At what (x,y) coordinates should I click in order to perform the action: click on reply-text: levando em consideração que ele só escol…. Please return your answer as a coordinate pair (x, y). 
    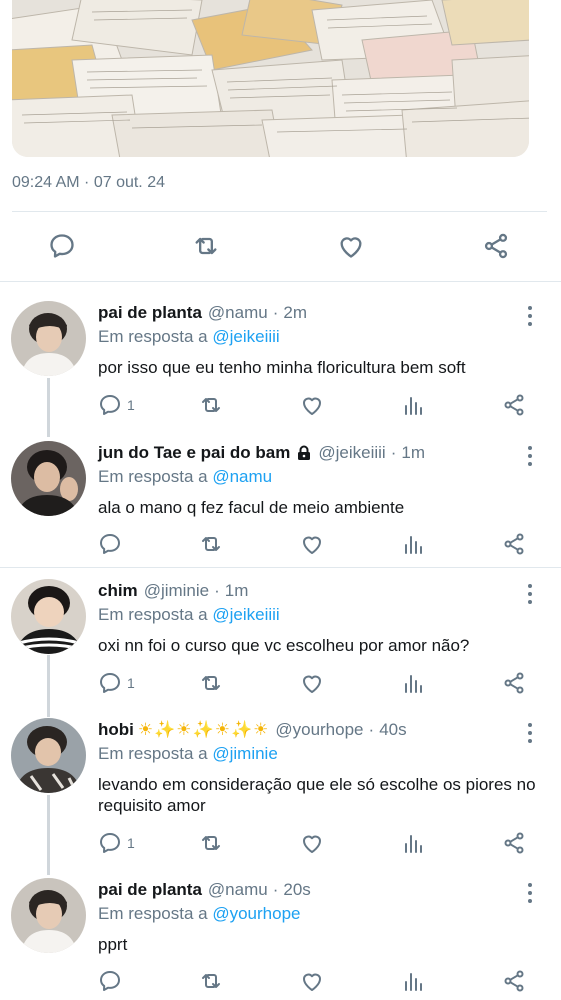
    Looking at the image, I should click on (317, 795).